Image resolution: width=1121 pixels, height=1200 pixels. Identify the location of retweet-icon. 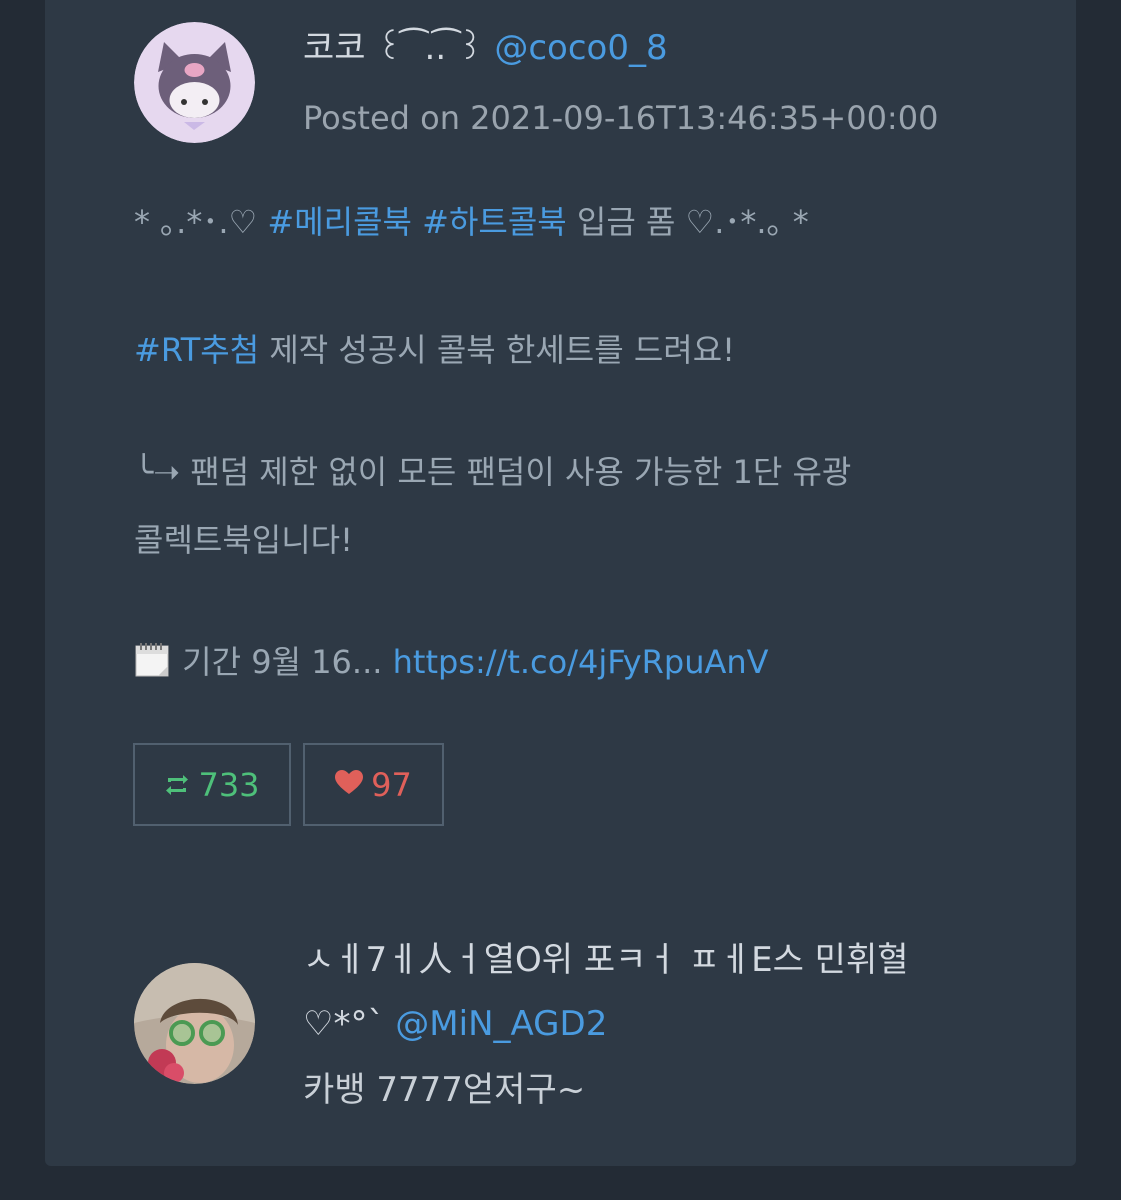
(177, 785).